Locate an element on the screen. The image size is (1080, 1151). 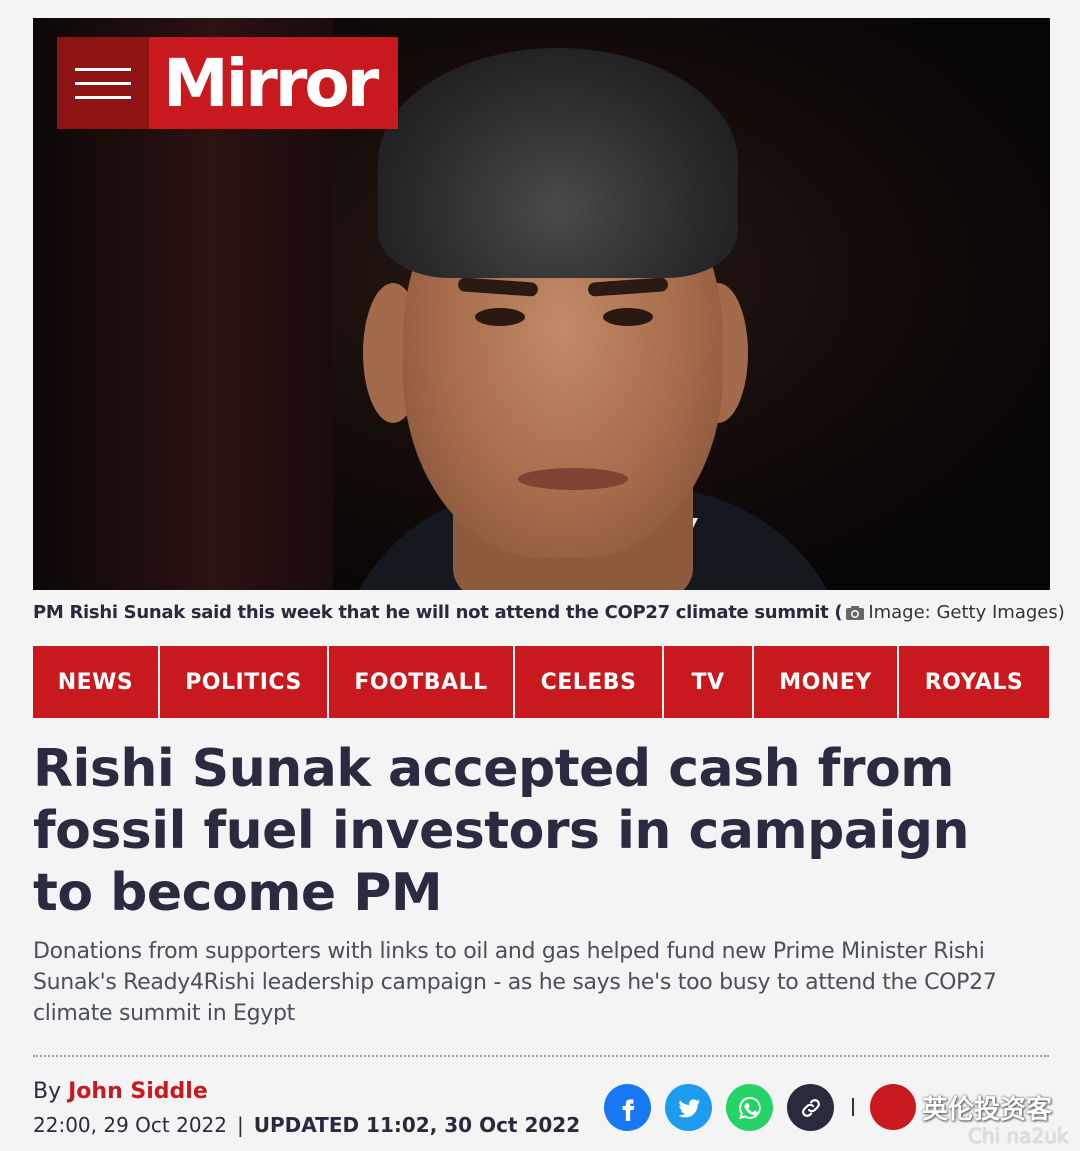
wechat-icon is located at coordinates (893, 1107).